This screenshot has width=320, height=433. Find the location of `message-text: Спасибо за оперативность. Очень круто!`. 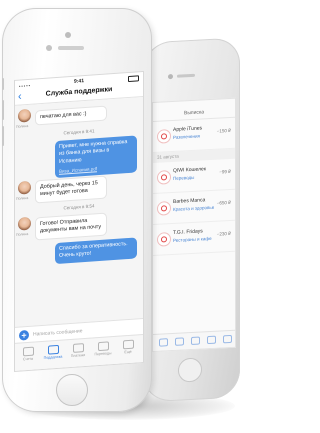

message-text: Спасибо за оперативность. Очень круто! is located at coordinates (93, 250).